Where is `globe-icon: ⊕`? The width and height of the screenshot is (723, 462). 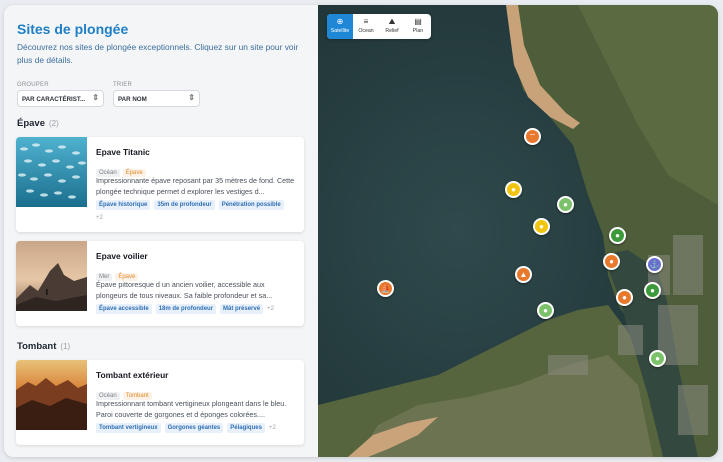 globe-icon: ⊕ is located at coordinates (340, 21).